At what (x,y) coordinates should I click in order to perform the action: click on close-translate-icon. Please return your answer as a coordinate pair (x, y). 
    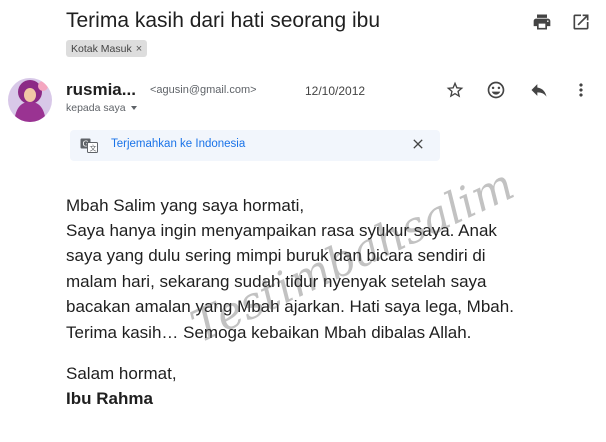
    Looking at the image, I should click on (418, 144).